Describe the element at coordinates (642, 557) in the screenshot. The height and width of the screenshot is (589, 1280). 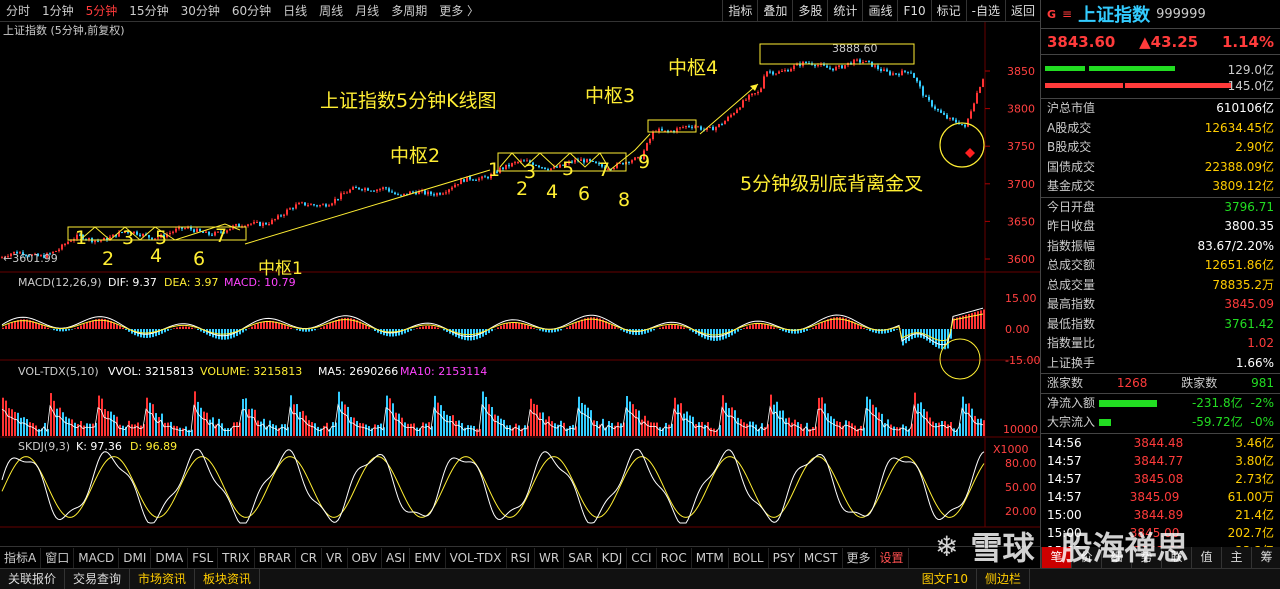
I see `indicator-tab-18: CCI` at that location.